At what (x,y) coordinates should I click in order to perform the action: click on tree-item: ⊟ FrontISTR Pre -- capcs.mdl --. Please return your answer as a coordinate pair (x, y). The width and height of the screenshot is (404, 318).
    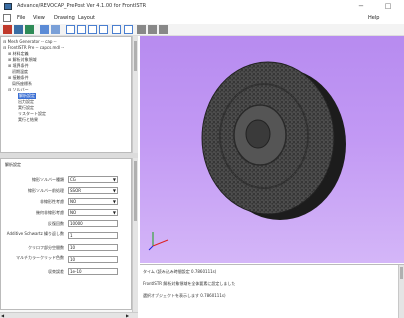
    Looking at the image, I should click on (33, 47).